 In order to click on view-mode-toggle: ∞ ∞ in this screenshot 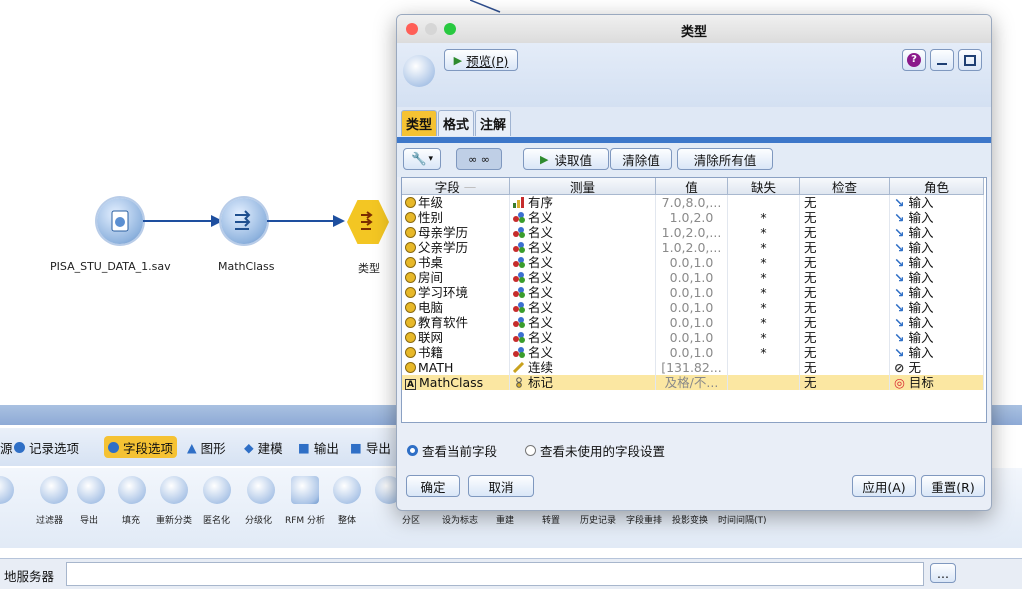, I will do `click(479, 159)`.